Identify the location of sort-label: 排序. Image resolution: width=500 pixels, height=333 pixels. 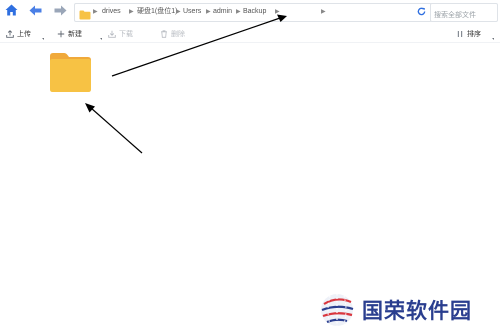
(474, 34).